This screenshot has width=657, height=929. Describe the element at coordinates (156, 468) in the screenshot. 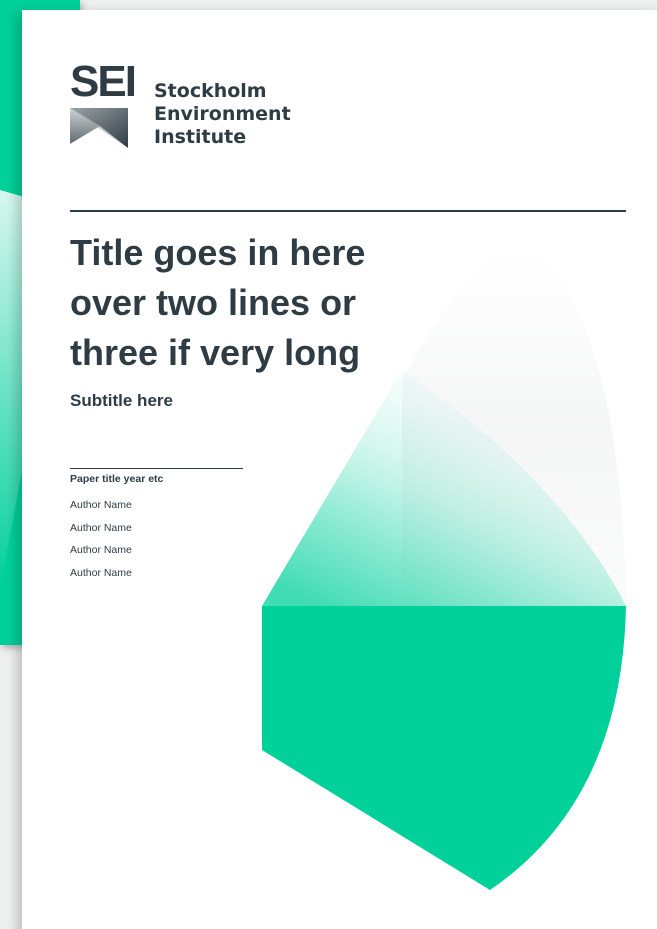

I see `meta-divider` at that location.